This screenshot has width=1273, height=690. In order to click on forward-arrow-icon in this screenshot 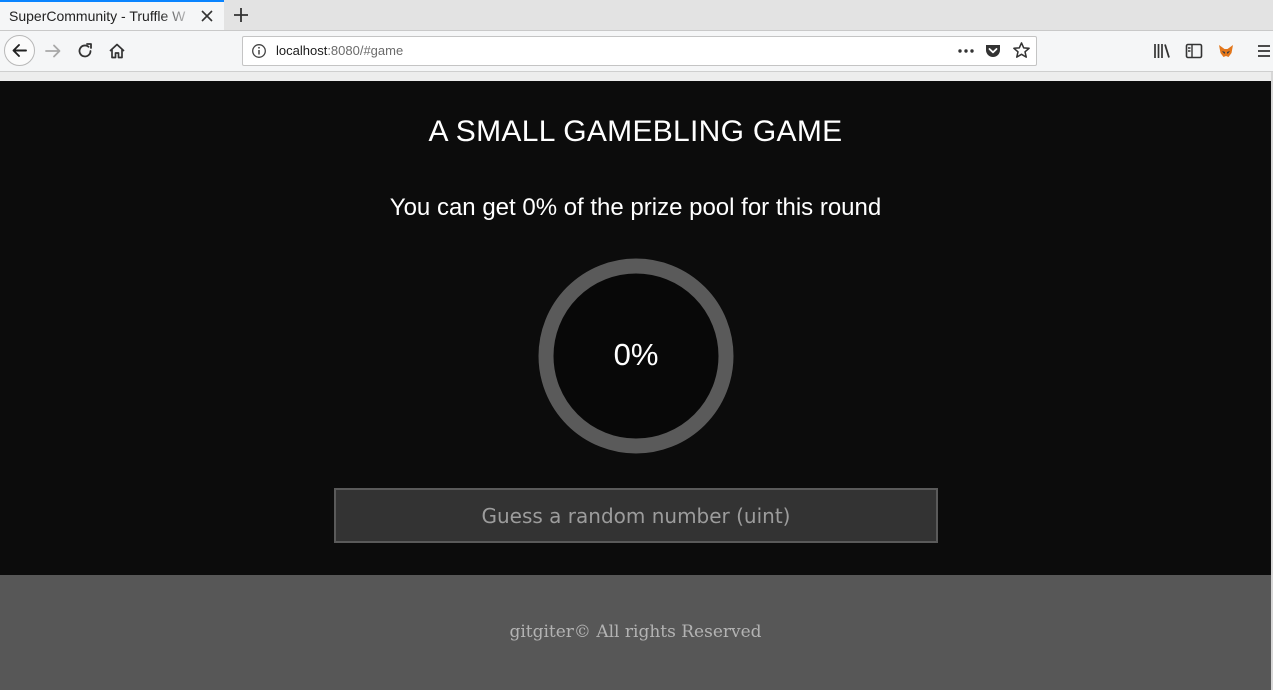, I will do `click(53, 51)`.